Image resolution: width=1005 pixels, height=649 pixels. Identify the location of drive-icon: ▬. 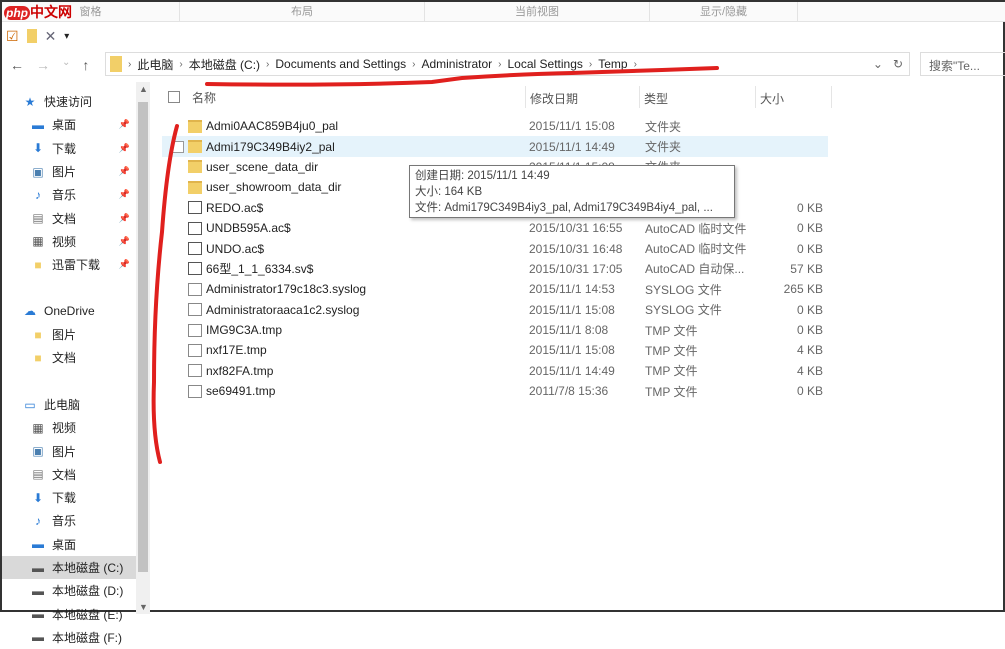
(38, 637).